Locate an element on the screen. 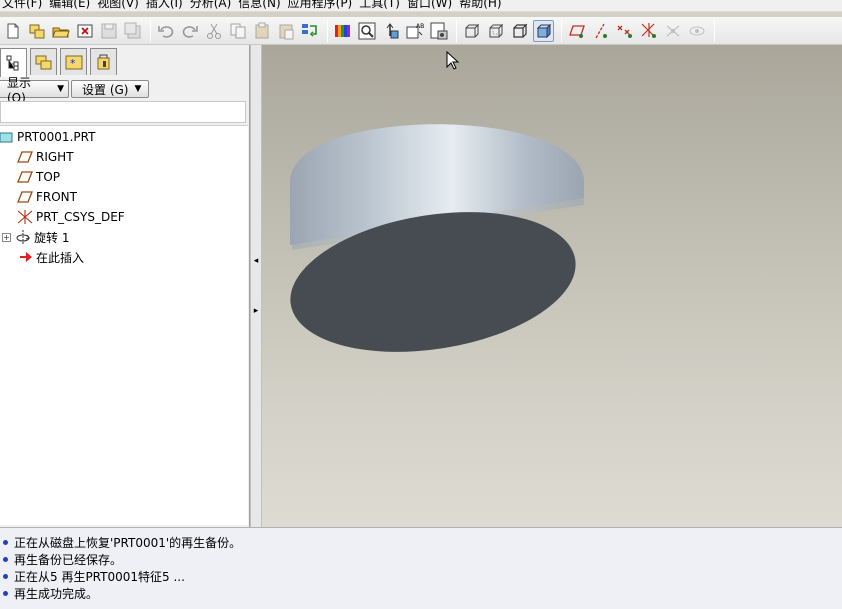 This screenshot has height=609, width=842. menu-window: 窗口(W) is located at coordinates (433, 5).